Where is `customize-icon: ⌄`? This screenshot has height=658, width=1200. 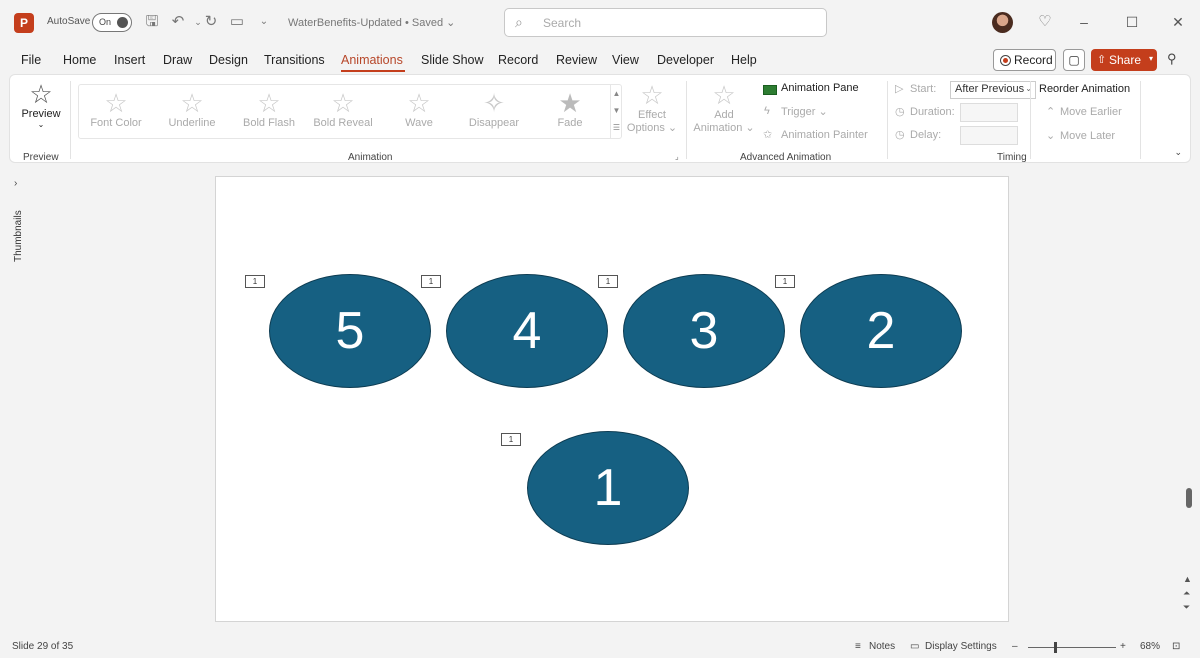 customize-icon: ⌄ is located at coordinates (264, 22).